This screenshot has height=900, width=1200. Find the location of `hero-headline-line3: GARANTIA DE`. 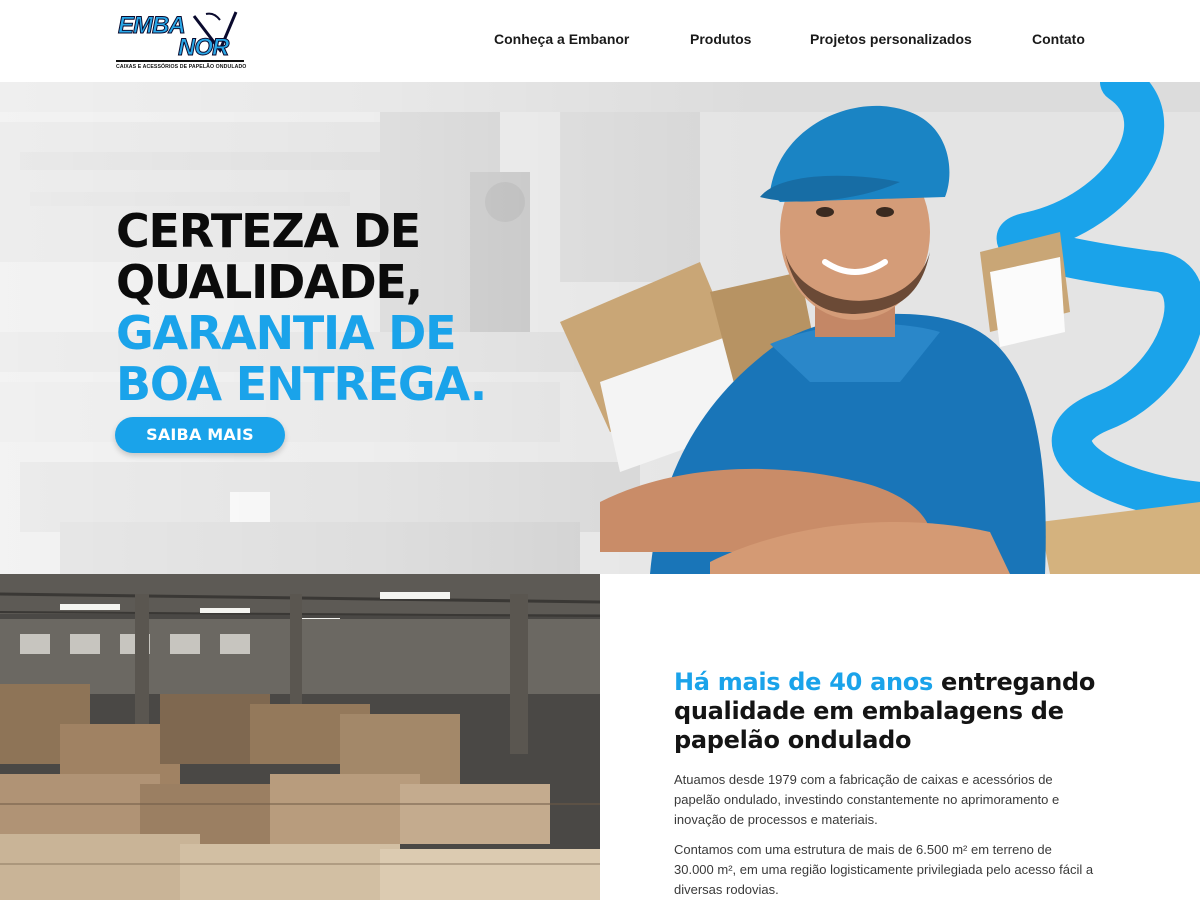

hero-headline-line3: GARANTIA DE is located at coordinates (286, 333).